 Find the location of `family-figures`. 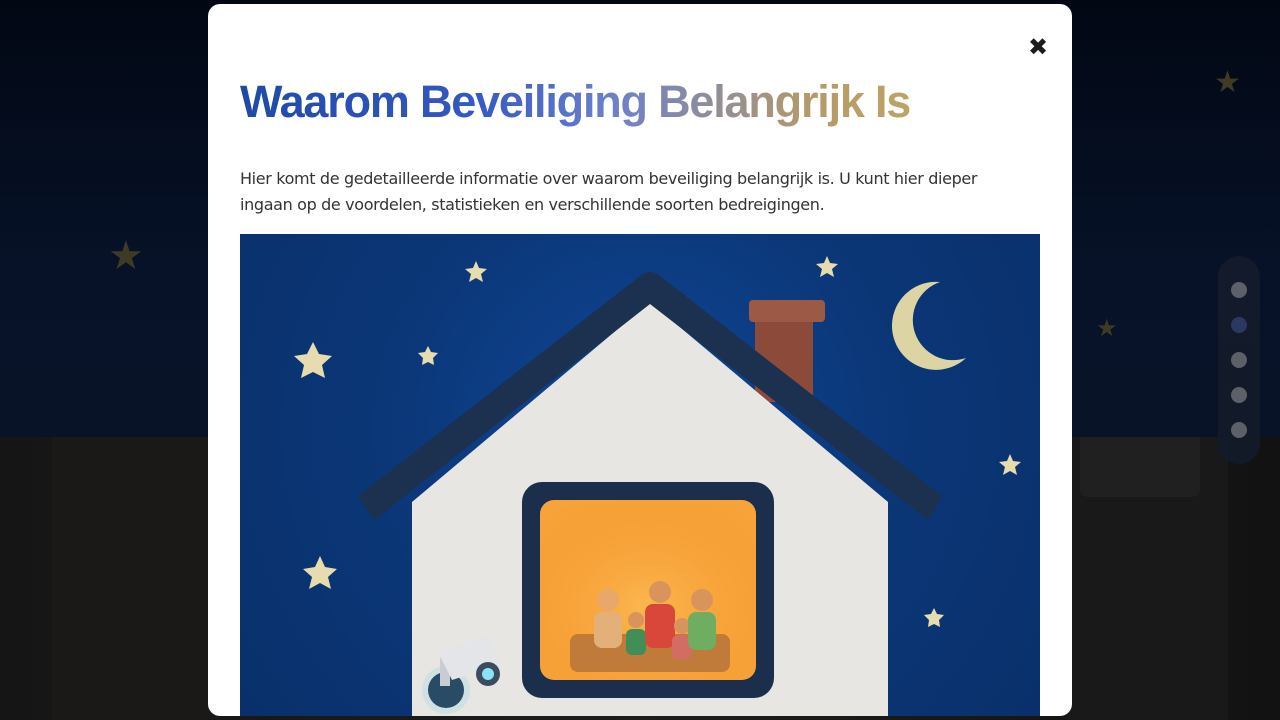

family-figures is located at coordinates (655, 620).